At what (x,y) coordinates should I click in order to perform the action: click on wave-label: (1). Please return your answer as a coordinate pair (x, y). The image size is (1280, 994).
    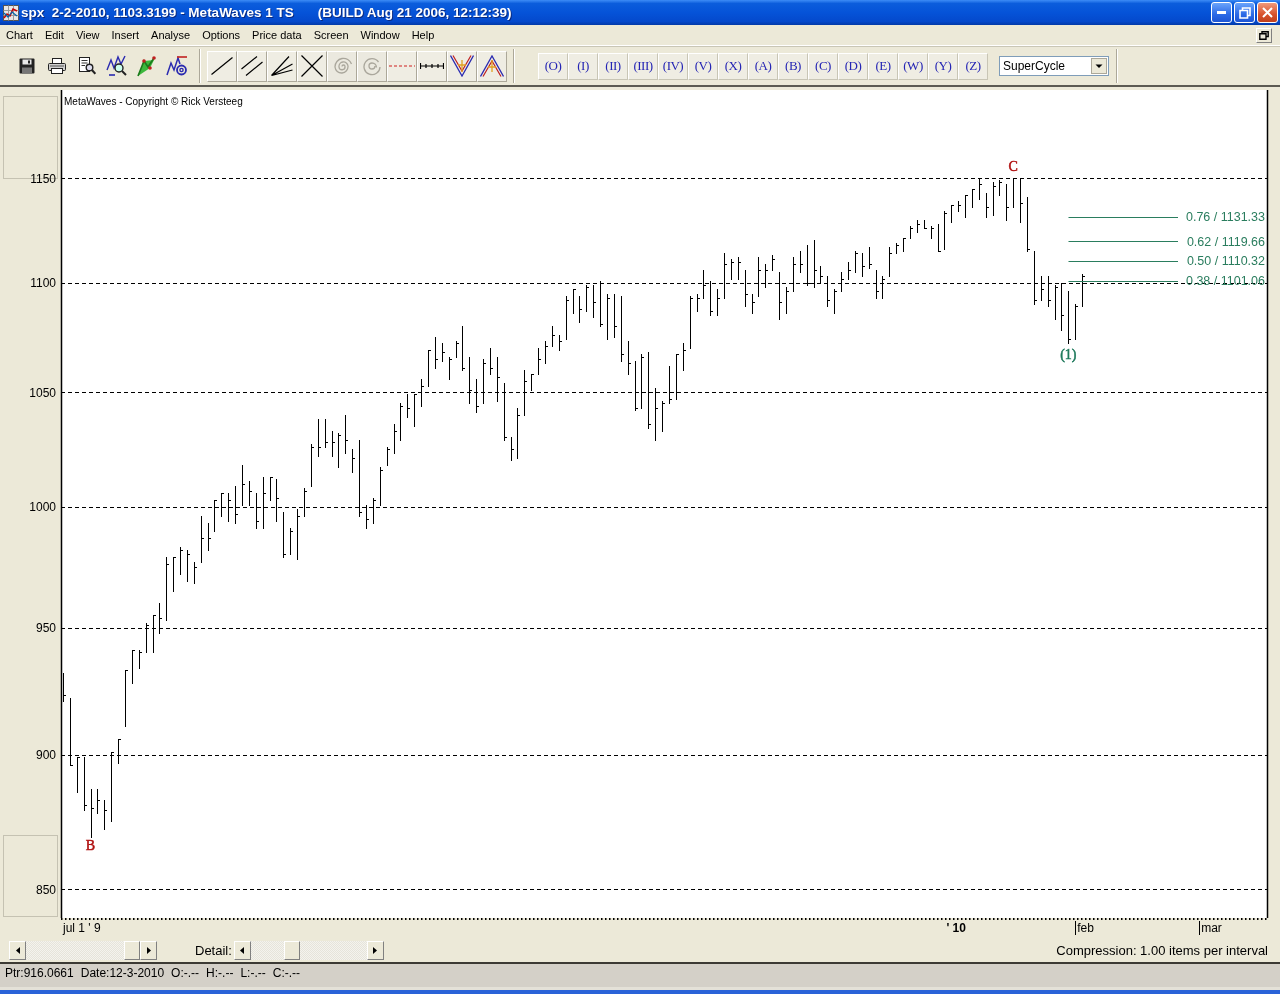
    Looking at the image, I should click on (1068, 355).